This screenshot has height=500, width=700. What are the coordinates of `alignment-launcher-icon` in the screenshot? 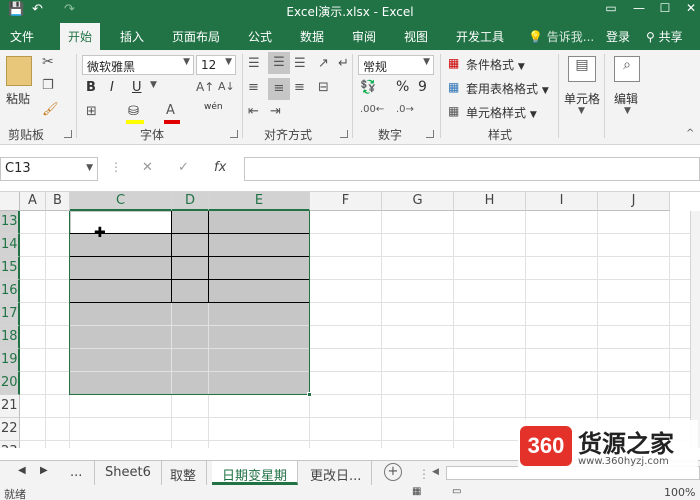 It's located at (344, 134).